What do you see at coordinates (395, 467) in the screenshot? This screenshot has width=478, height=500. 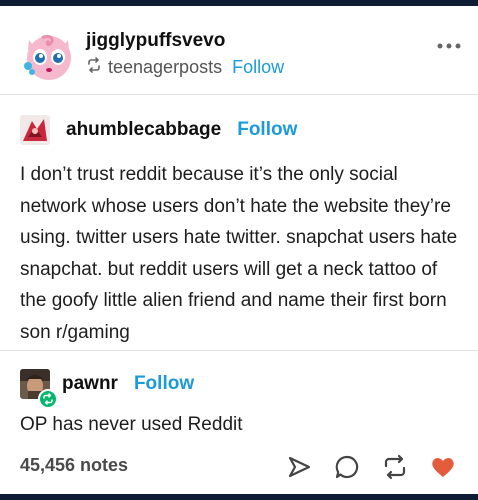 I see `reblog-icon` at bounding box center [395, 467].